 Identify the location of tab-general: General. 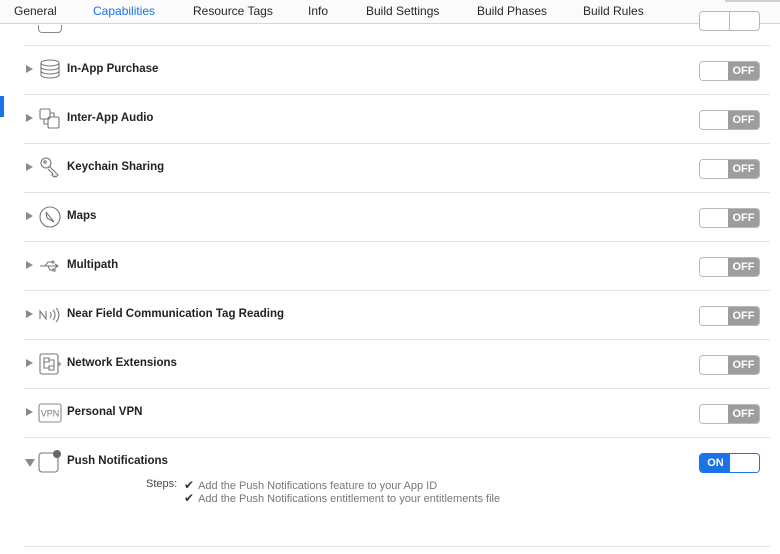
(35, 11).